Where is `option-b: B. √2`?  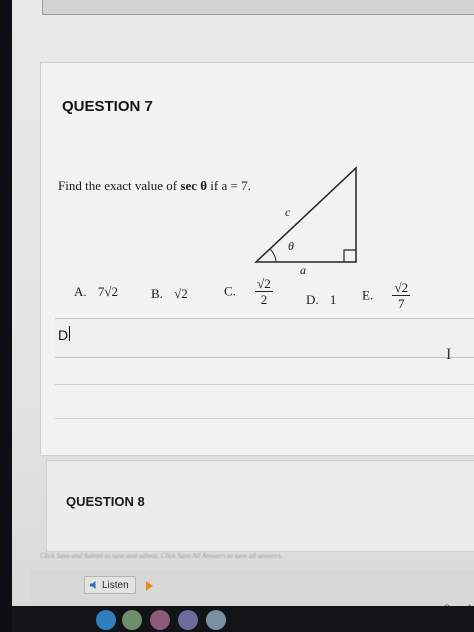 option-b: B. √2 is located at coordinates (169, 294).